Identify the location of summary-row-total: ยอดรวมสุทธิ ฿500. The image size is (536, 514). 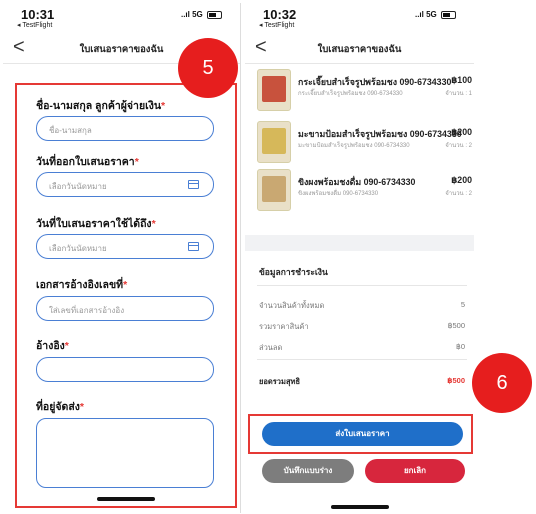
(362, 381).